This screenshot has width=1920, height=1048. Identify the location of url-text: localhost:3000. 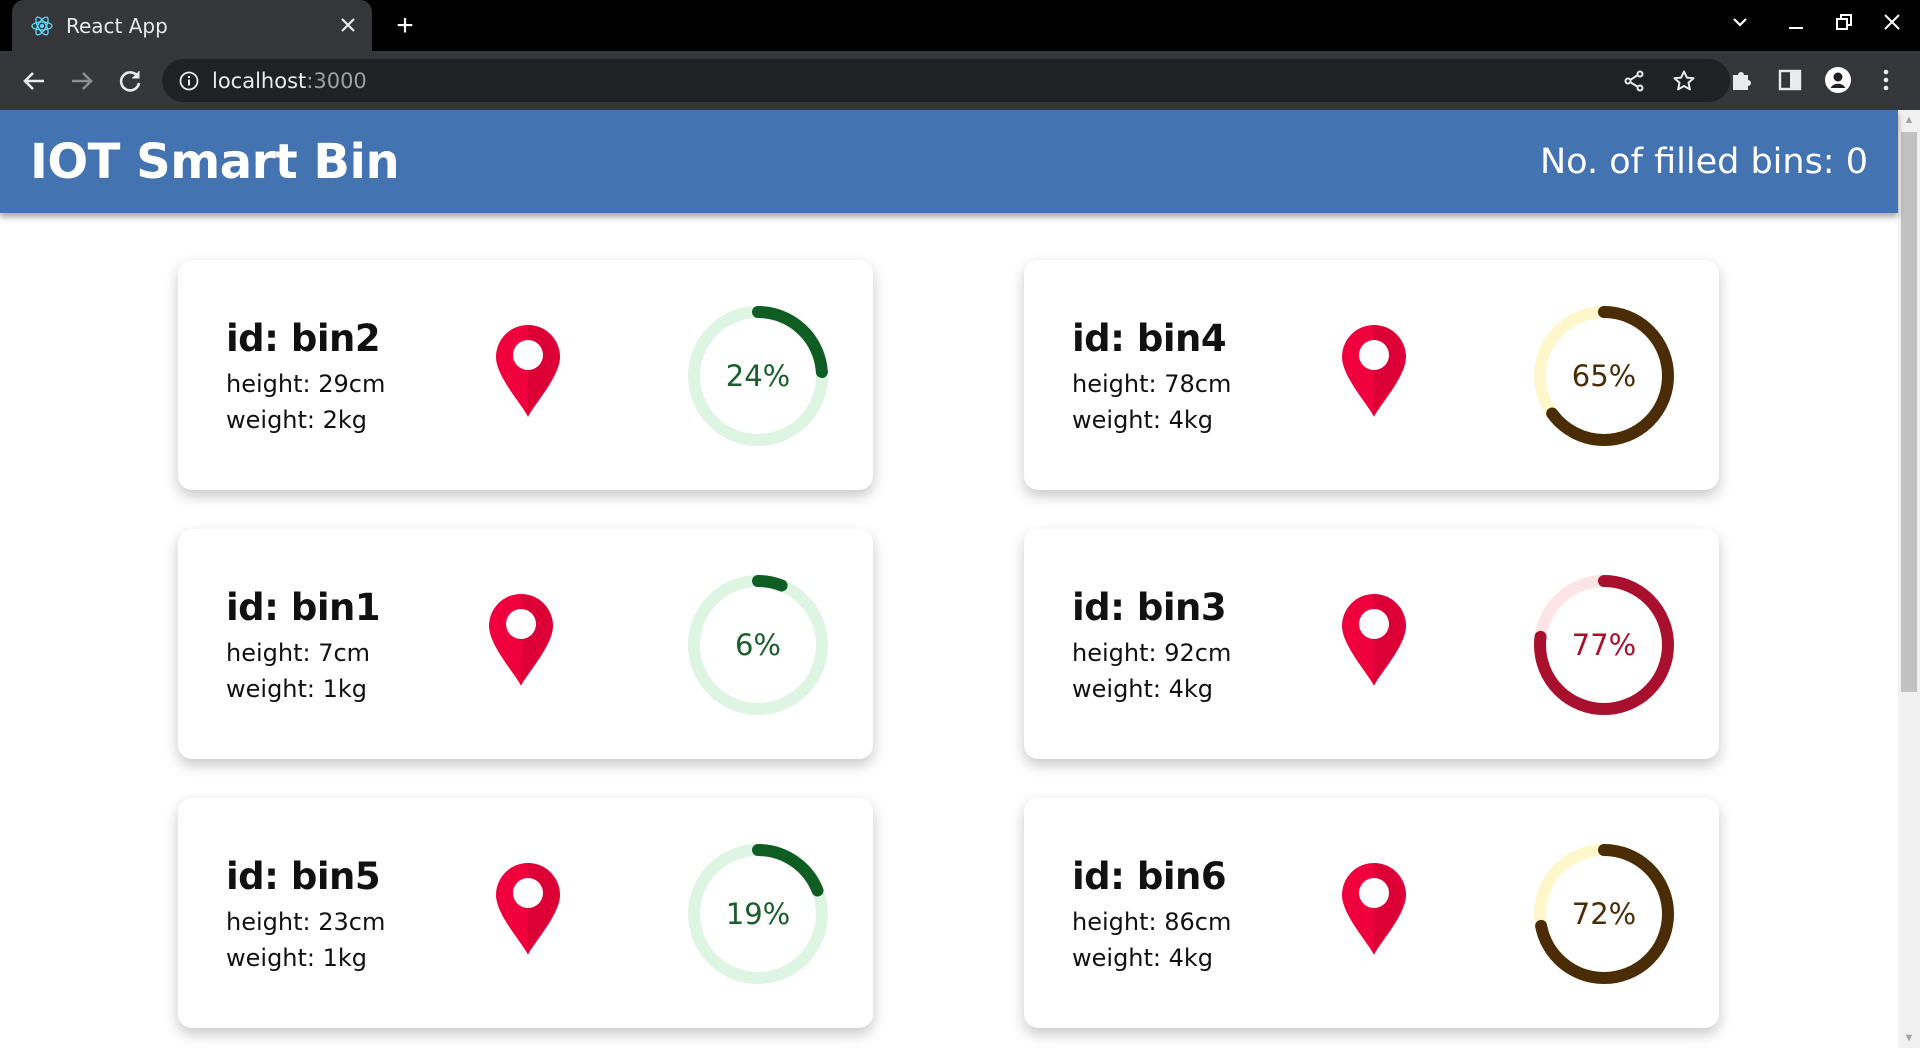
(289, 81).